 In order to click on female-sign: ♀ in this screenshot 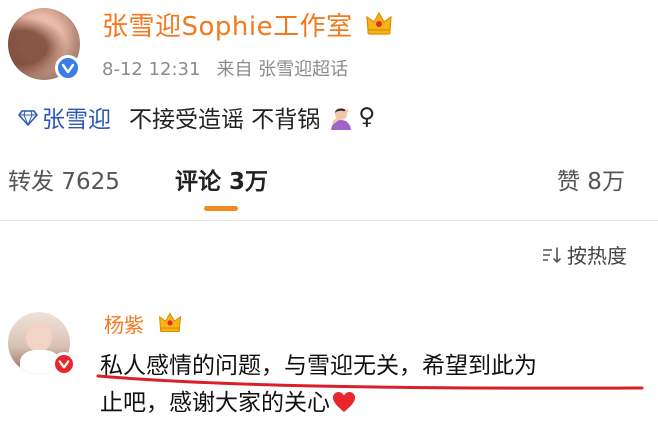, I will do `click(367, 117)`.